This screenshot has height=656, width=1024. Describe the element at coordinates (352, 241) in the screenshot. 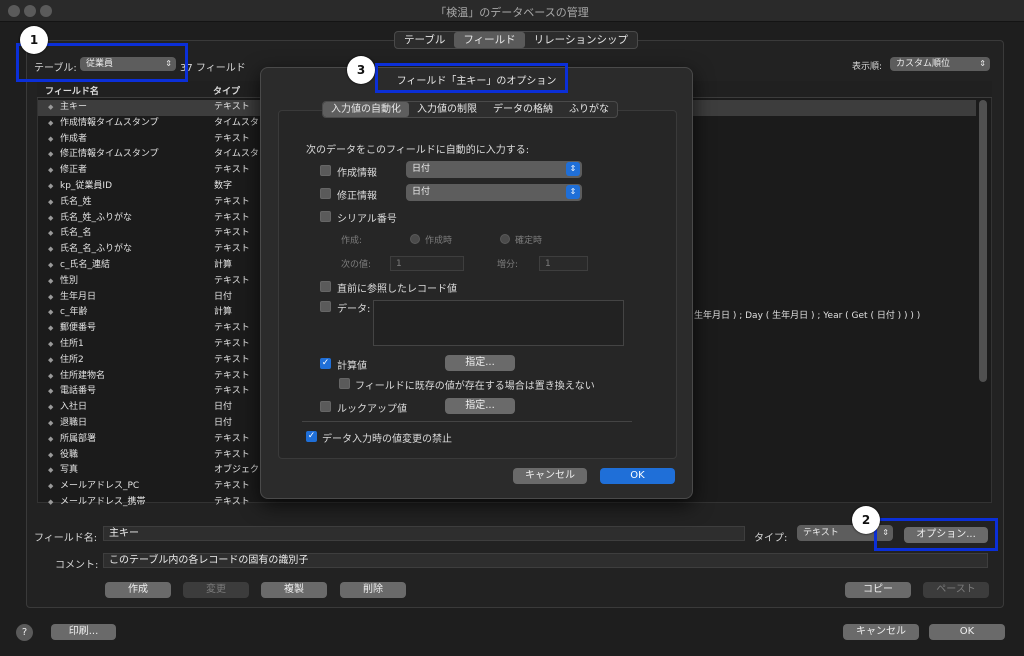

I see `generate-label: 作成:` at that location.